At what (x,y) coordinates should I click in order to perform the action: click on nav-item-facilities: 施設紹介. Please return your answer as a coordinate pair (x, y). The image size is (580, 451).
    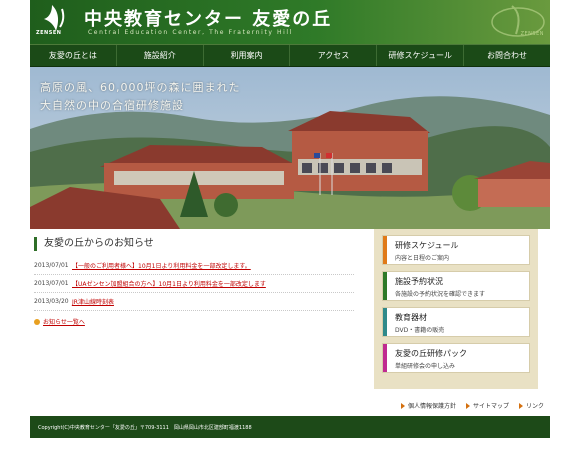
    Looking at the image, I should click on (160, 55).